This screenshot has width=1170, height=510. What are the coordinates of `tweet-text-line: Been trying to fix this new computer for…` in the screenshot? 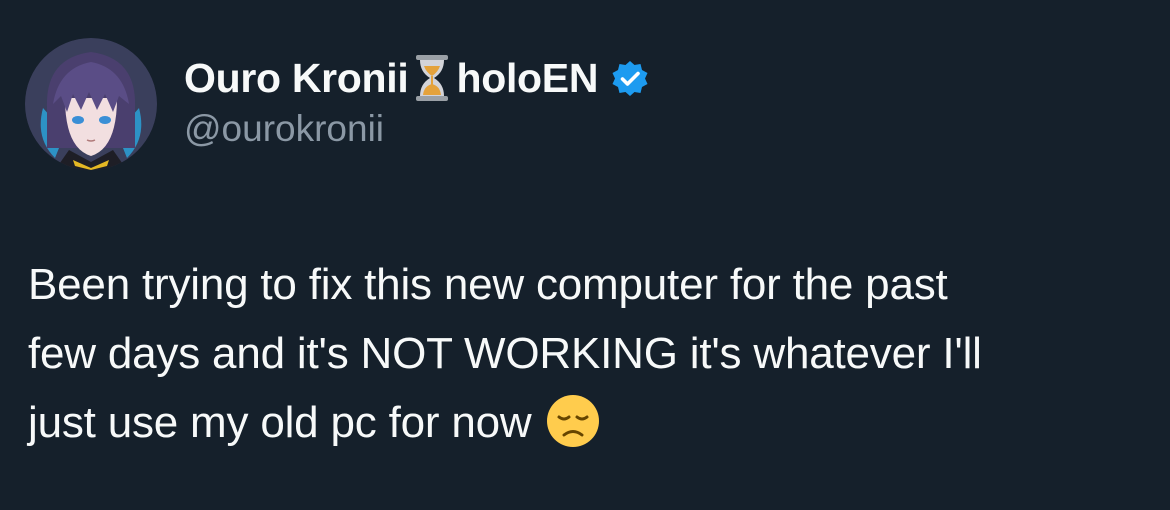 It's located at (488, 284).